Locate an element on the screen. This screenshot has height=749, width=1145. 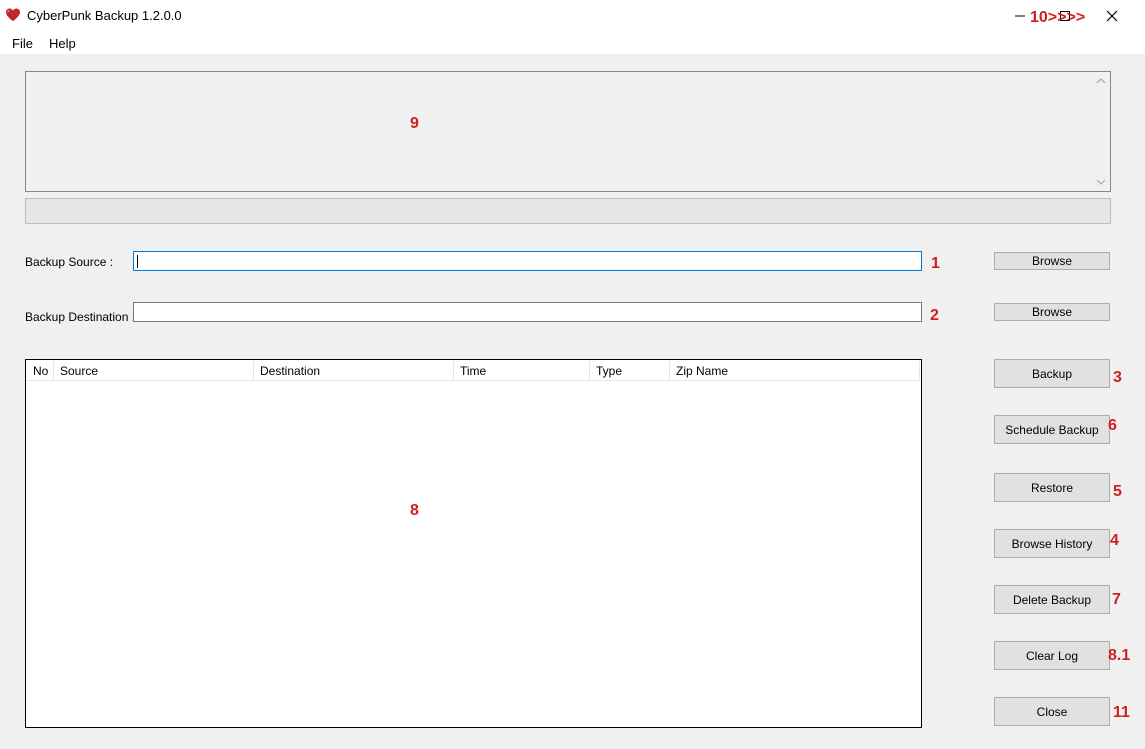
annotation-2: 2 is located at coordinates (934, 315).